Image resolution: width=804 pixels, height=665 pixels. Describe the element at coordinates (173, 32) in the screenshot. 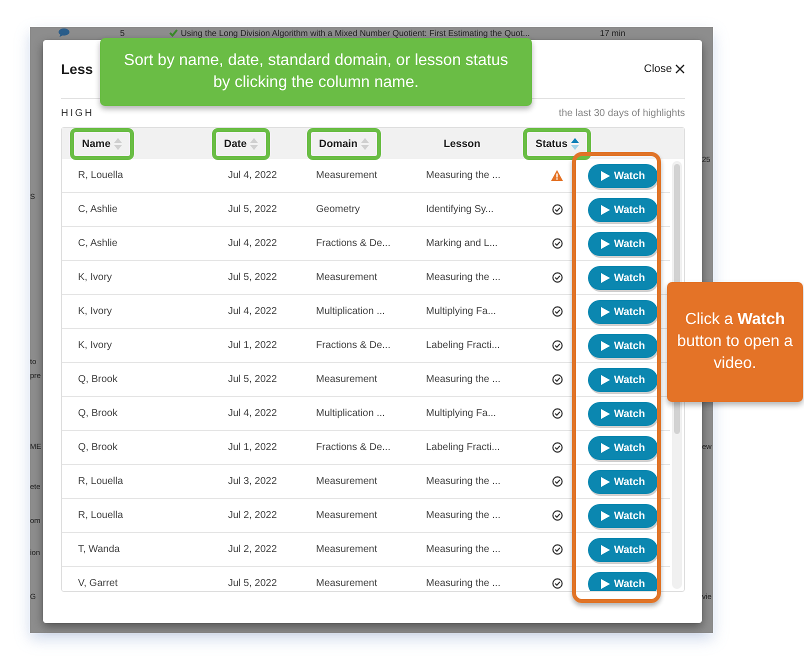

I see `check-icon` at that location.